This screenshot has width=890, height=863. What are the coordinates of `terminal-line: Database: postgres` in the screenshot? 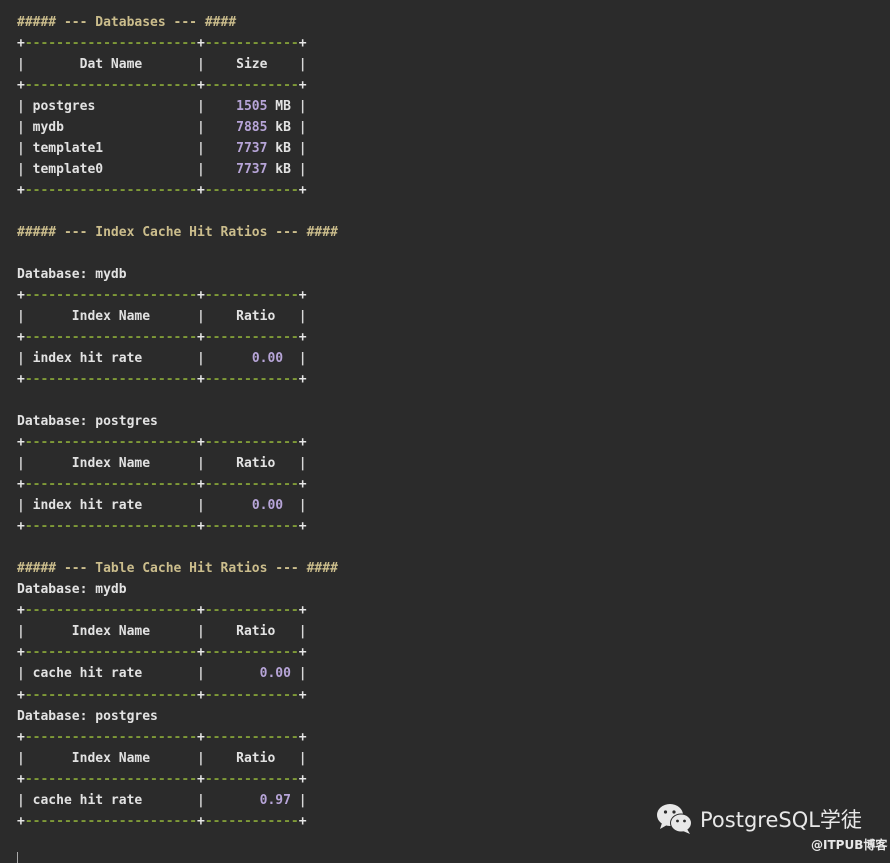 It's located at (177, 716).